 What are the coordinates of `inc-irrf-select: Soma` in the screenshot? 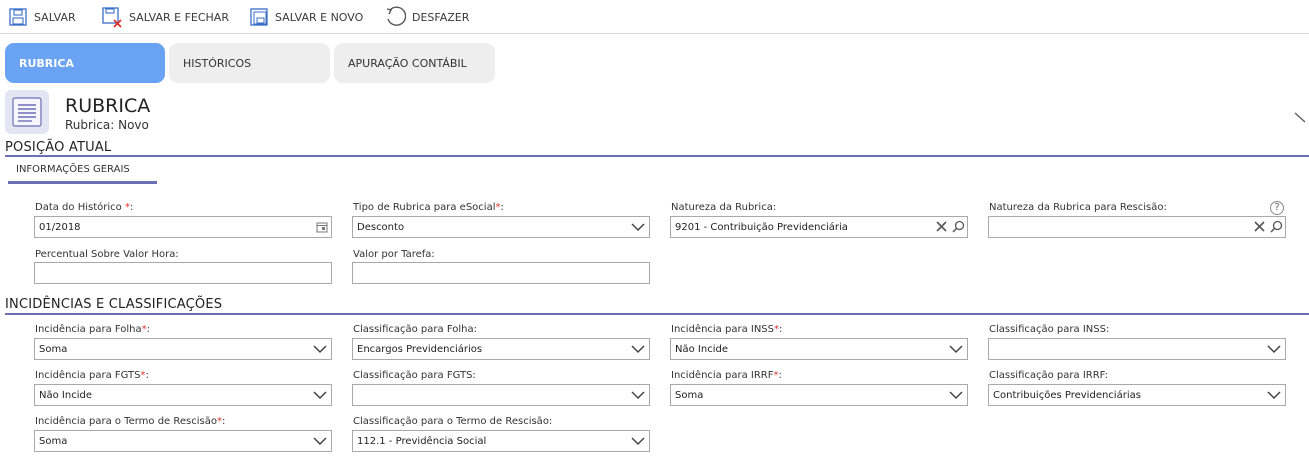 It's located at (819, 395).